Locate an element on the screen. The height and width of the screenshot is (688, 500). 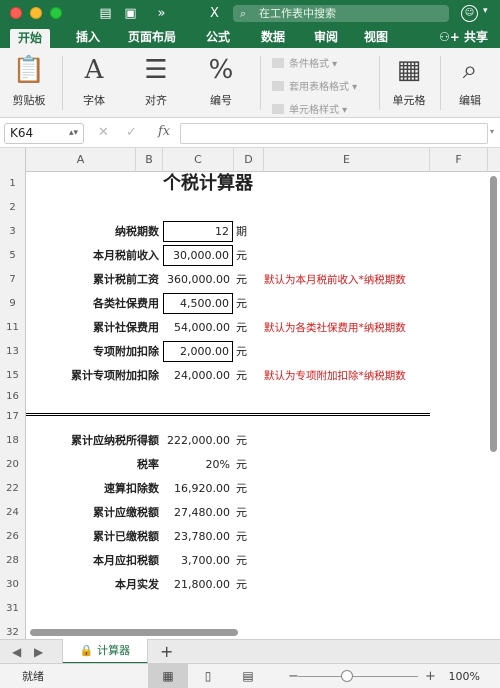
row-header: 31 is located at coordinates (13, 609).